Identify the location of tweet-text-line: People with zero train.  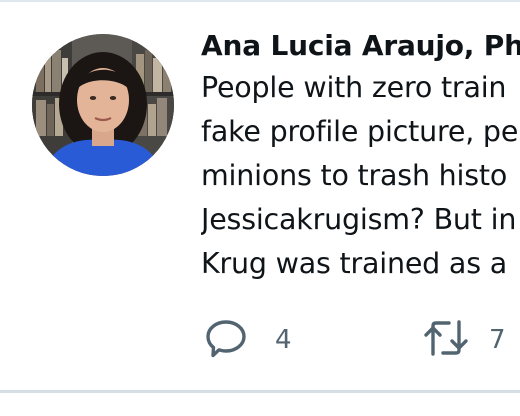
(354, 87).